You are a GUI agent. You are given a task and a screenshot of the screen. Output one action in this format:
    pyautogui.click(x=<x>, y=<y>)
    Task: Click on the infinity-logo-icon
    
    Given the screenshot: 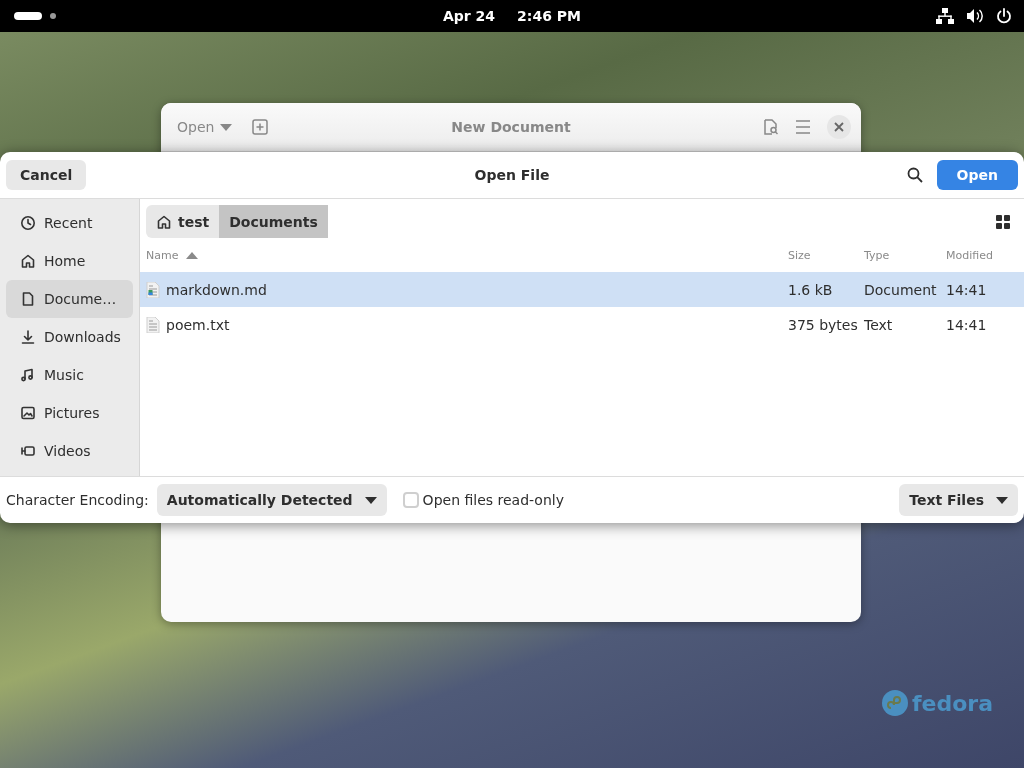 What is the action you would take?
    pyautogui.click(x=895, y=703)
    